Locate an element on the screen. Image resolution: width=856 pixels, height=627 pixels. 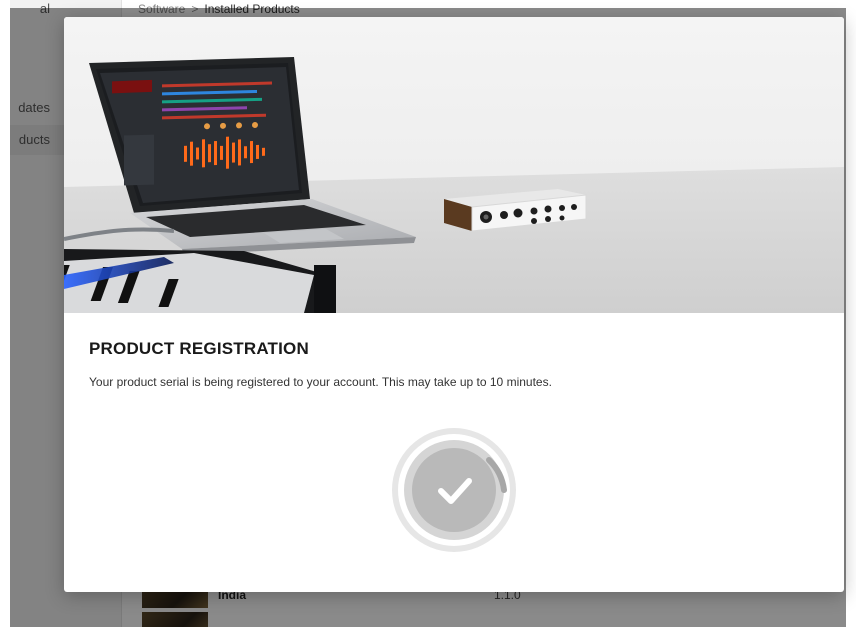
registration-status-indicator is located at coordinates (454, 490).